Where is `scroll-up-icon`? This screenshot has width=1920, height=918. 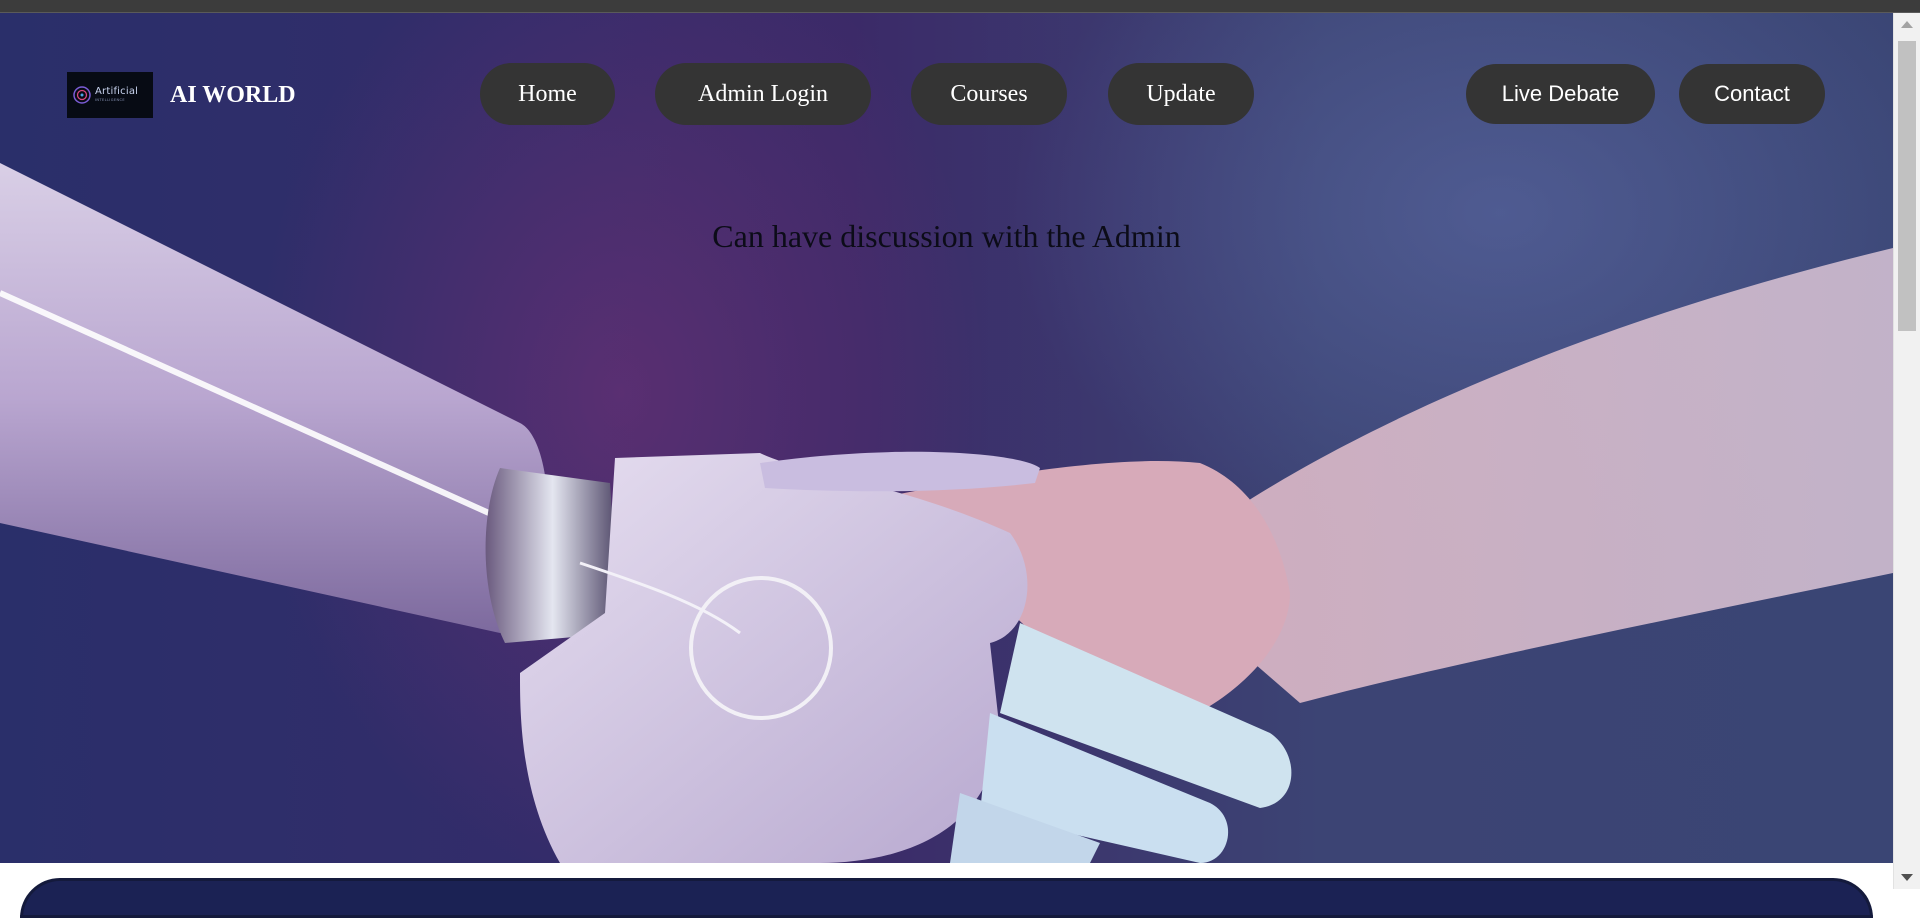
scroll-up-icon is located at coordinates (1907, 24).